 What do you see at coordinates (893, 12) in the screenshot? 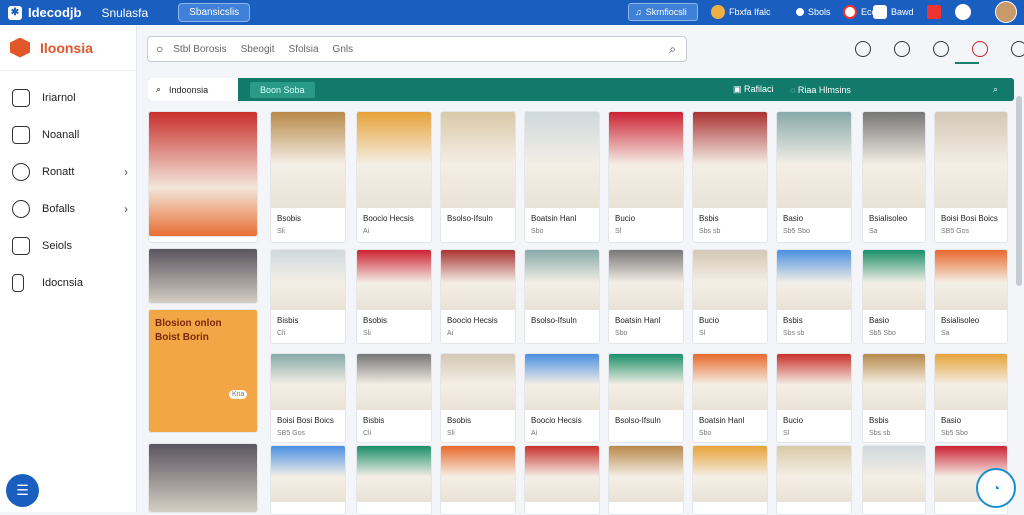
I see `top-item-4: Bawd` at bounding box center [893, 12].